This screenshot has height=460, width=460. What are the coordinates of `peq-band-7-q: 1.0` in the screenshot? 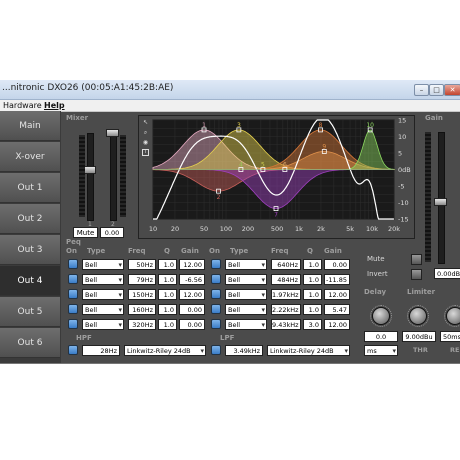 It's located at (312, 279).